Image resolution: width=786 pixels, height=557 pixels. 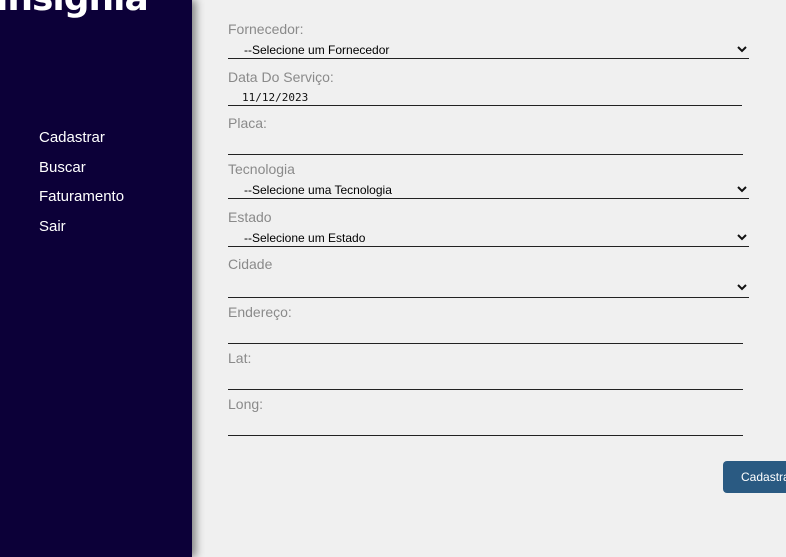 I want to click on placa-field: Placa:, so click(x=485, y=135).